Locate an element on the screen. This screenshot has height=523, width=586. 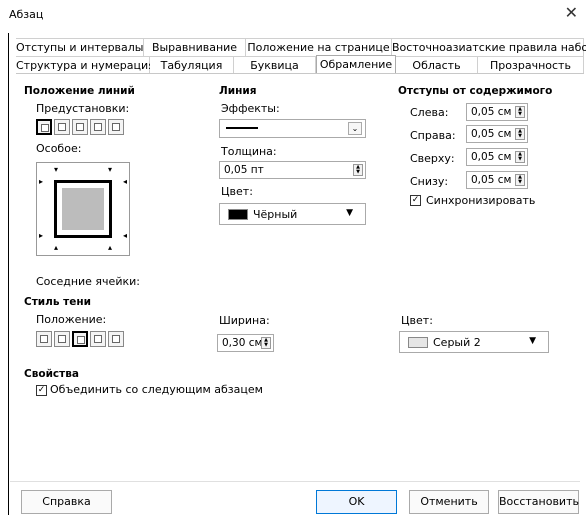
shadow-bottom-right-button is located at coordinates (62, 339).